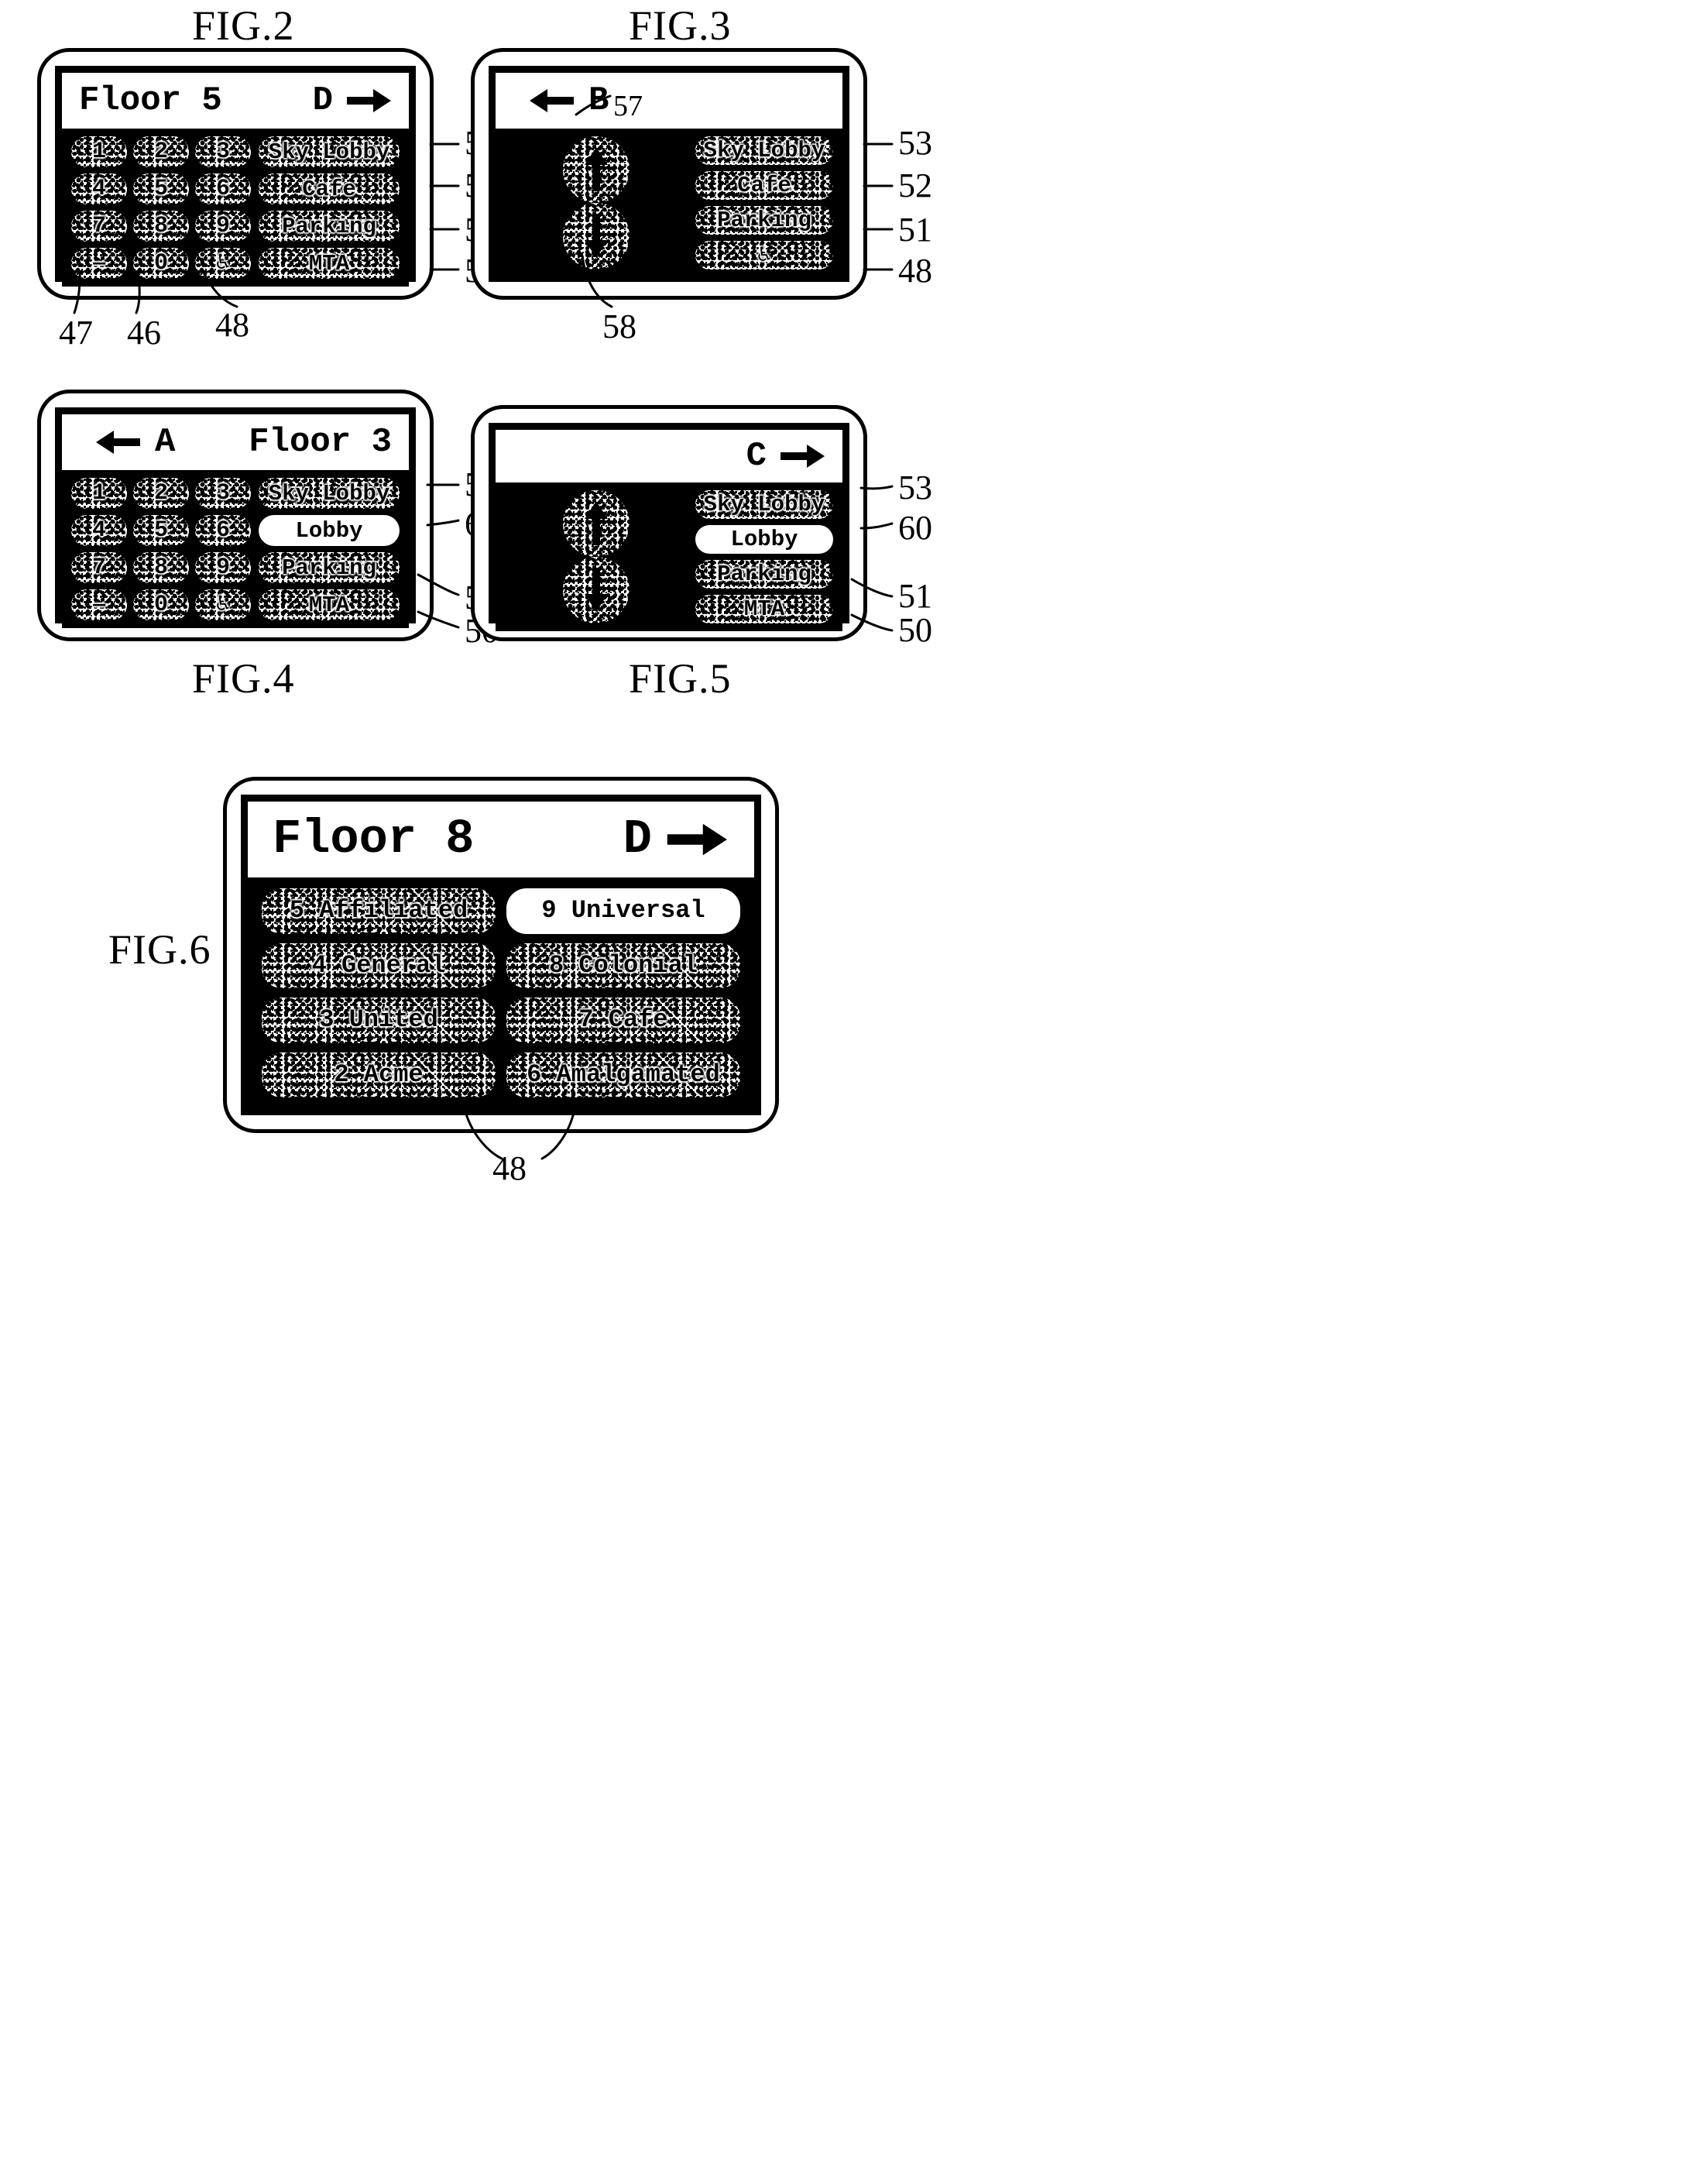 The image size is (1688, 2184). I want to click on tenant-button-8-colonial: 8 Colonial, so click(623, 966).